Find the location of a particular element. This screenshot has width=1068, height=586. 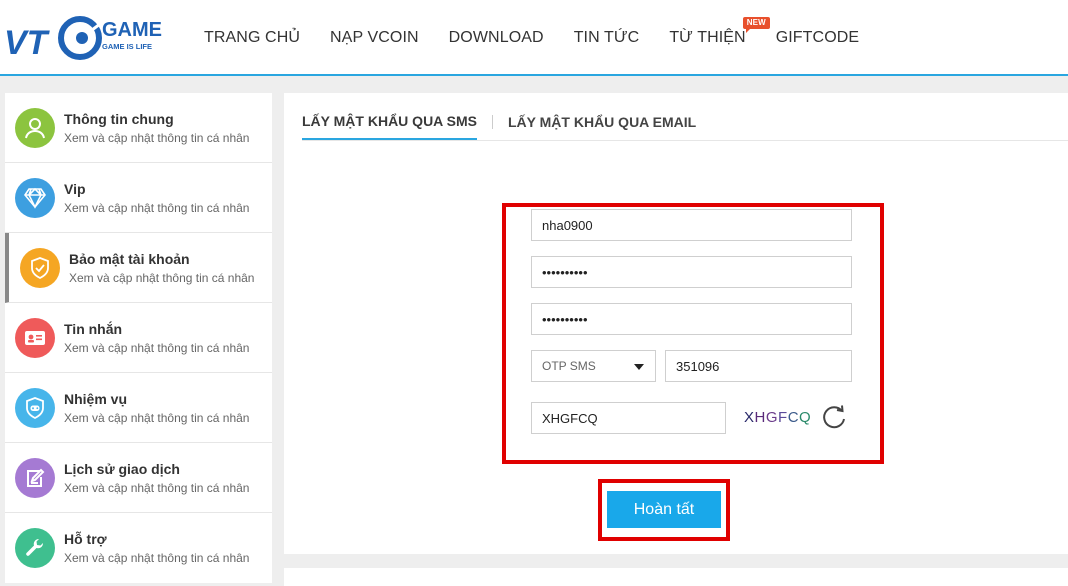

submit-highlight-box: Hoàn tất is located at coordinates (664, 510).